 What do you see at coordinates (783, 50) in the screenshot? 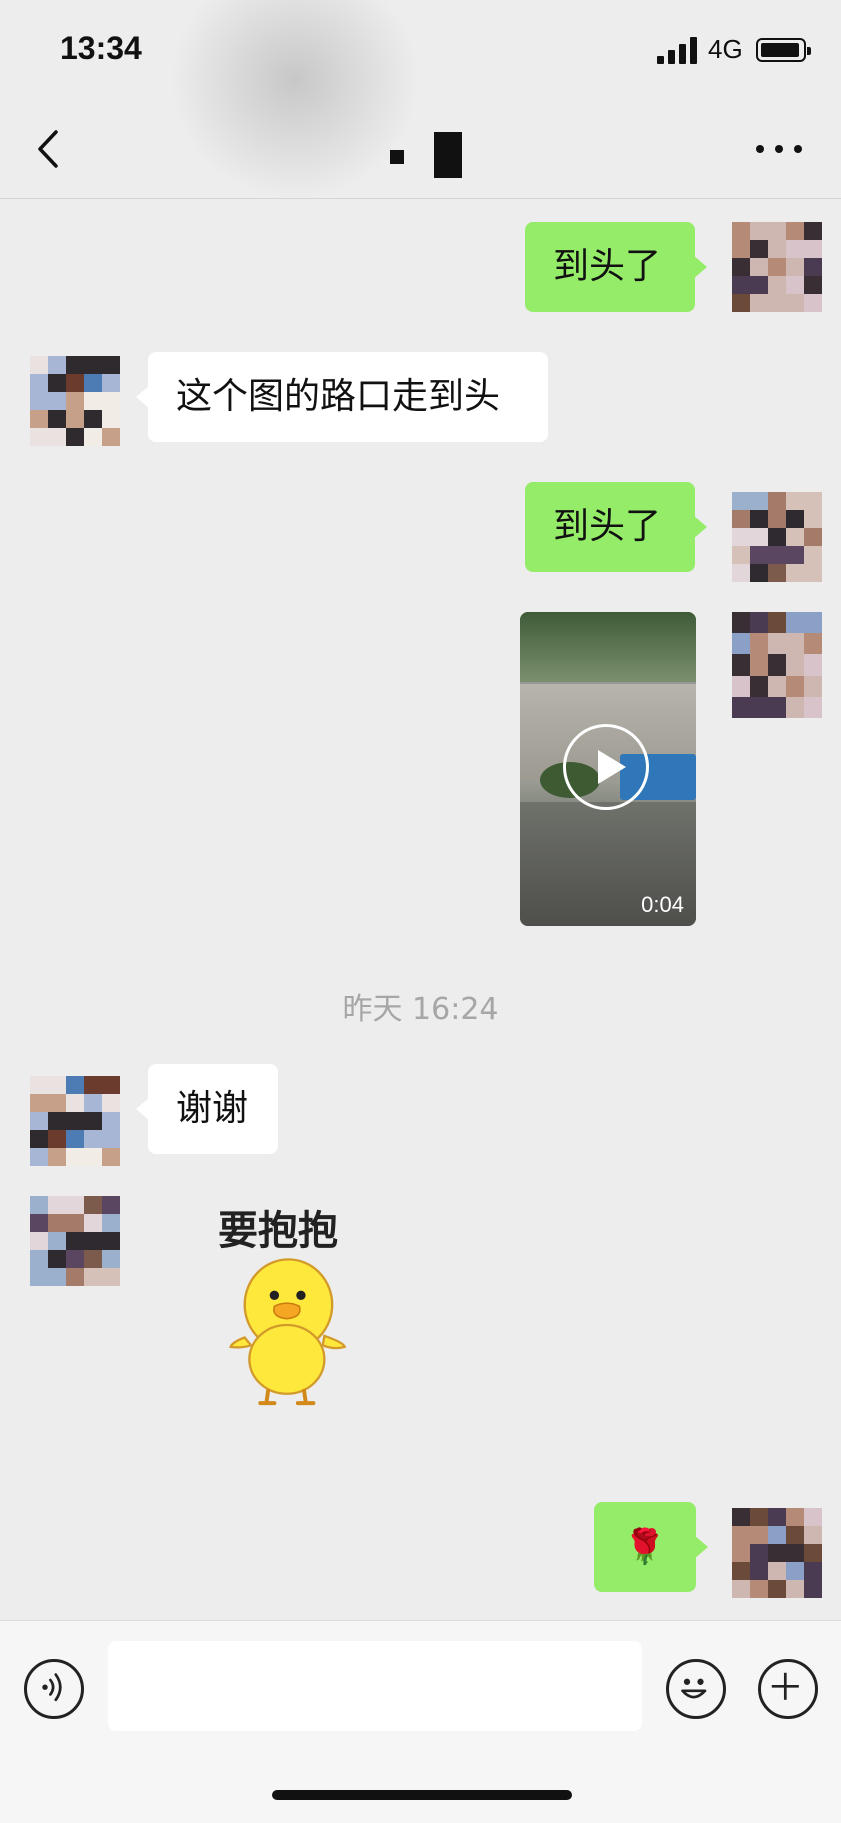
I see `battery-icon` at bounding box center [783, 50].